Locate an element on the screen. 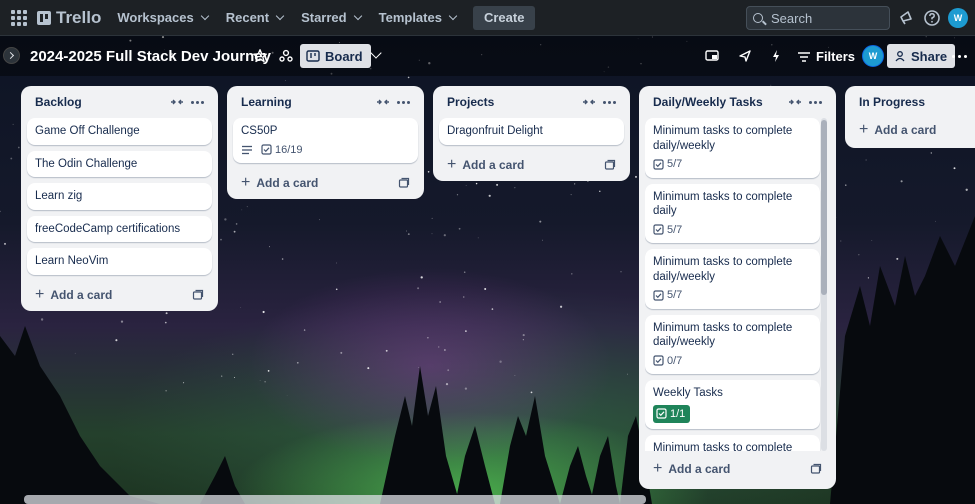 This screenshot has width=975, height=504. board-view-label: Board is located at coordinates (344, 56).